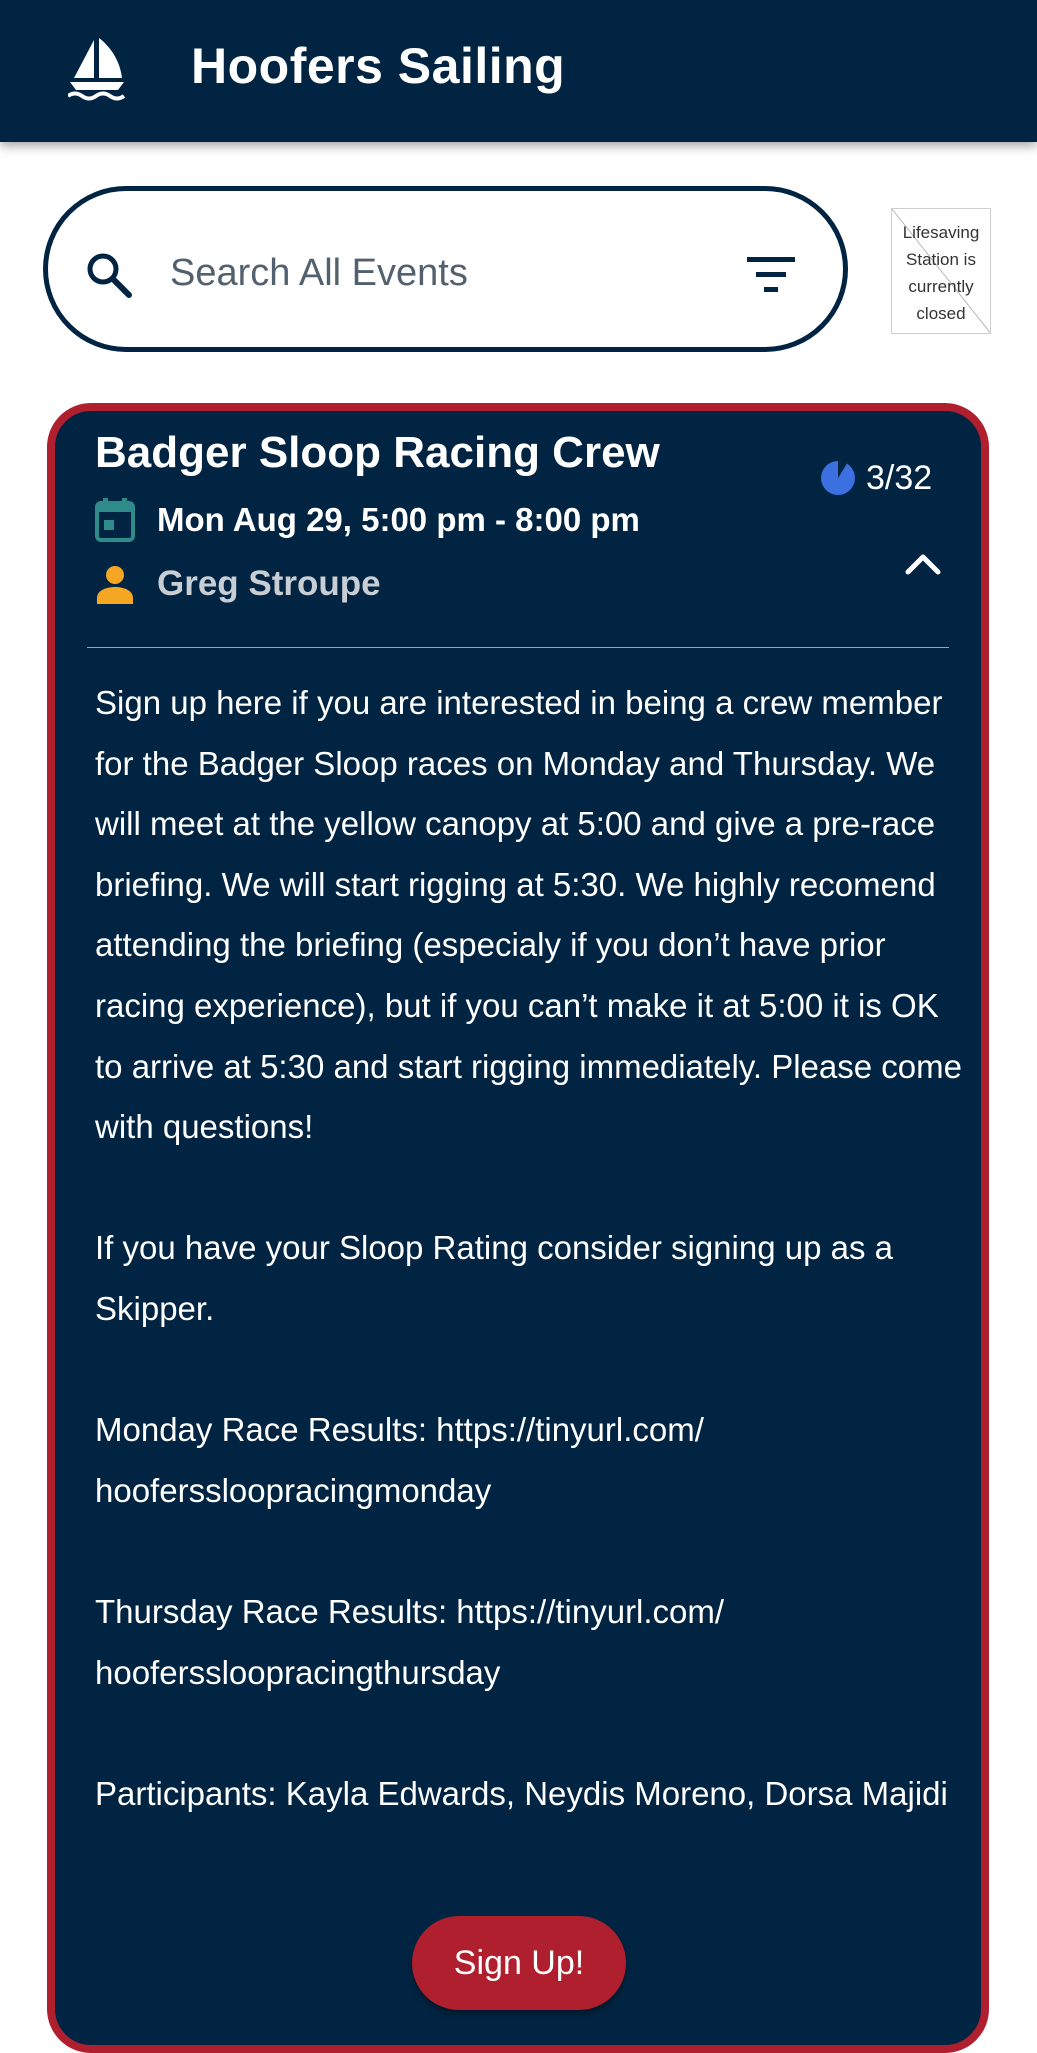 The height and width of the screenshot is (2053, 1037). I want to click on search-icon, so click(109, 275).